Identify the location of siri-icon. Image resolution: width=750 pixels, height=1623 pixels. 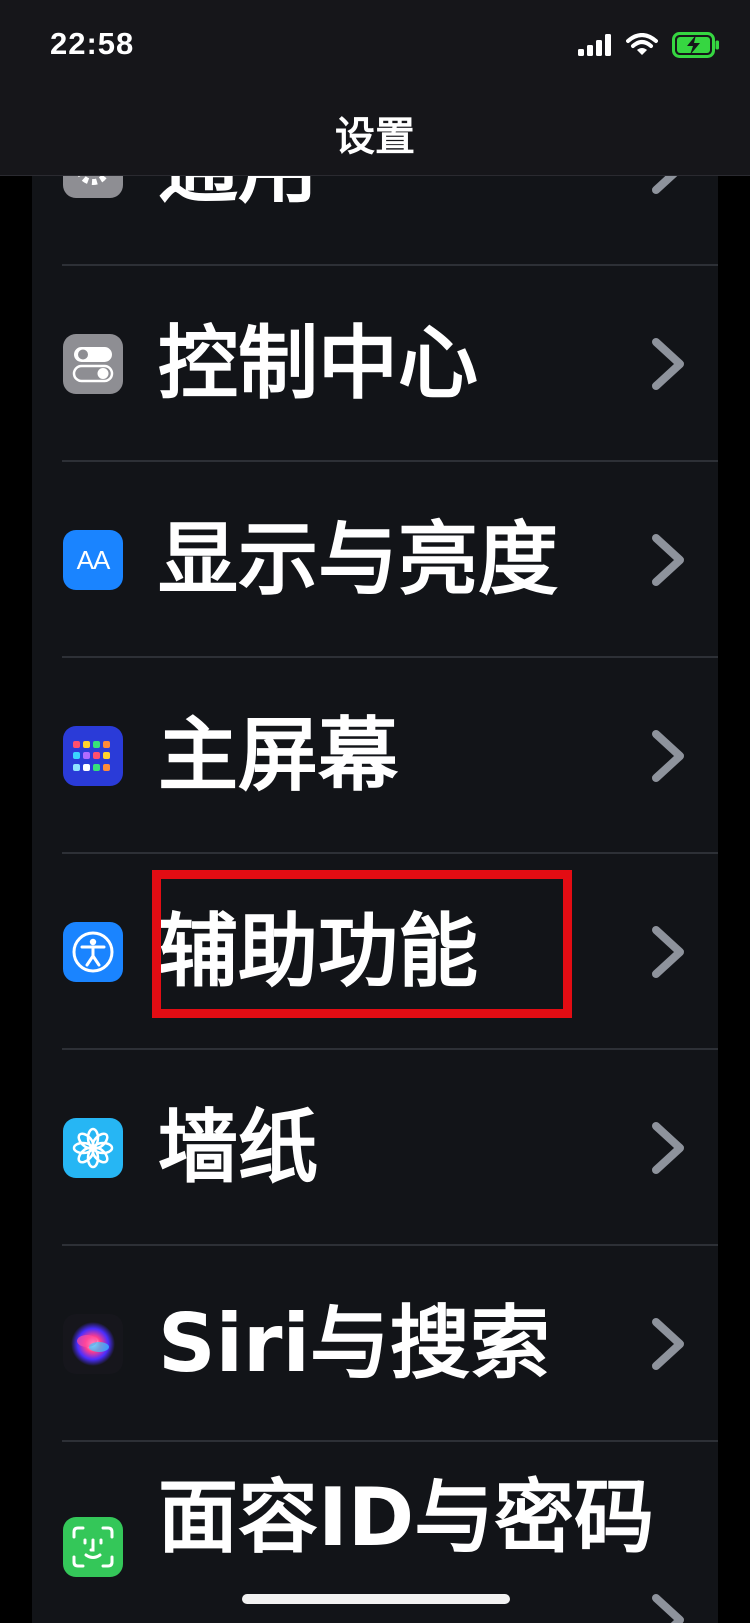
(93, 1344).